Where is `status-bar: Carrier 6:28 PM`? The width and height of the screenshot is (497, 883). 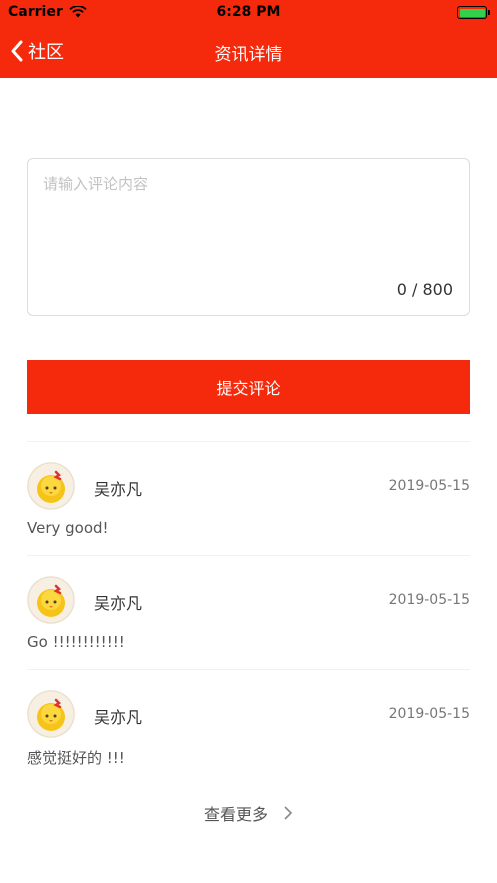
status-bar: Carrier 6:28 PM is located at coordinates (248, 12).